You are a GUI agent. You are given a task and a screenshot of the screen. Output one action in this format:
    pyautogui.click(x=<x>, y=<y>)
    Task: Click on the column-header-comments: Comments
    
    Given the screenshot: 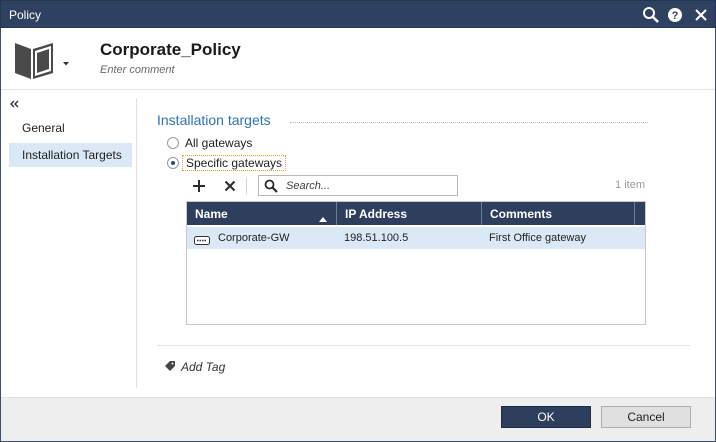 What is the action you would take?
    pyautogui.click(x=558, y=213)
    